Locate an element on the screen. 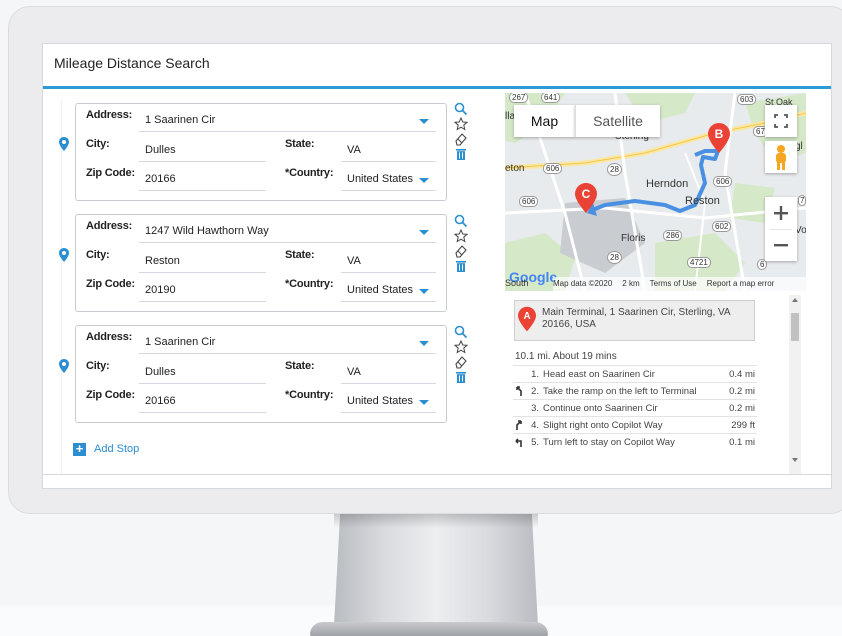  direction-step: 3. Continue onto Saarinen Cir 0.2 mi is located at coordinates (635, 407).